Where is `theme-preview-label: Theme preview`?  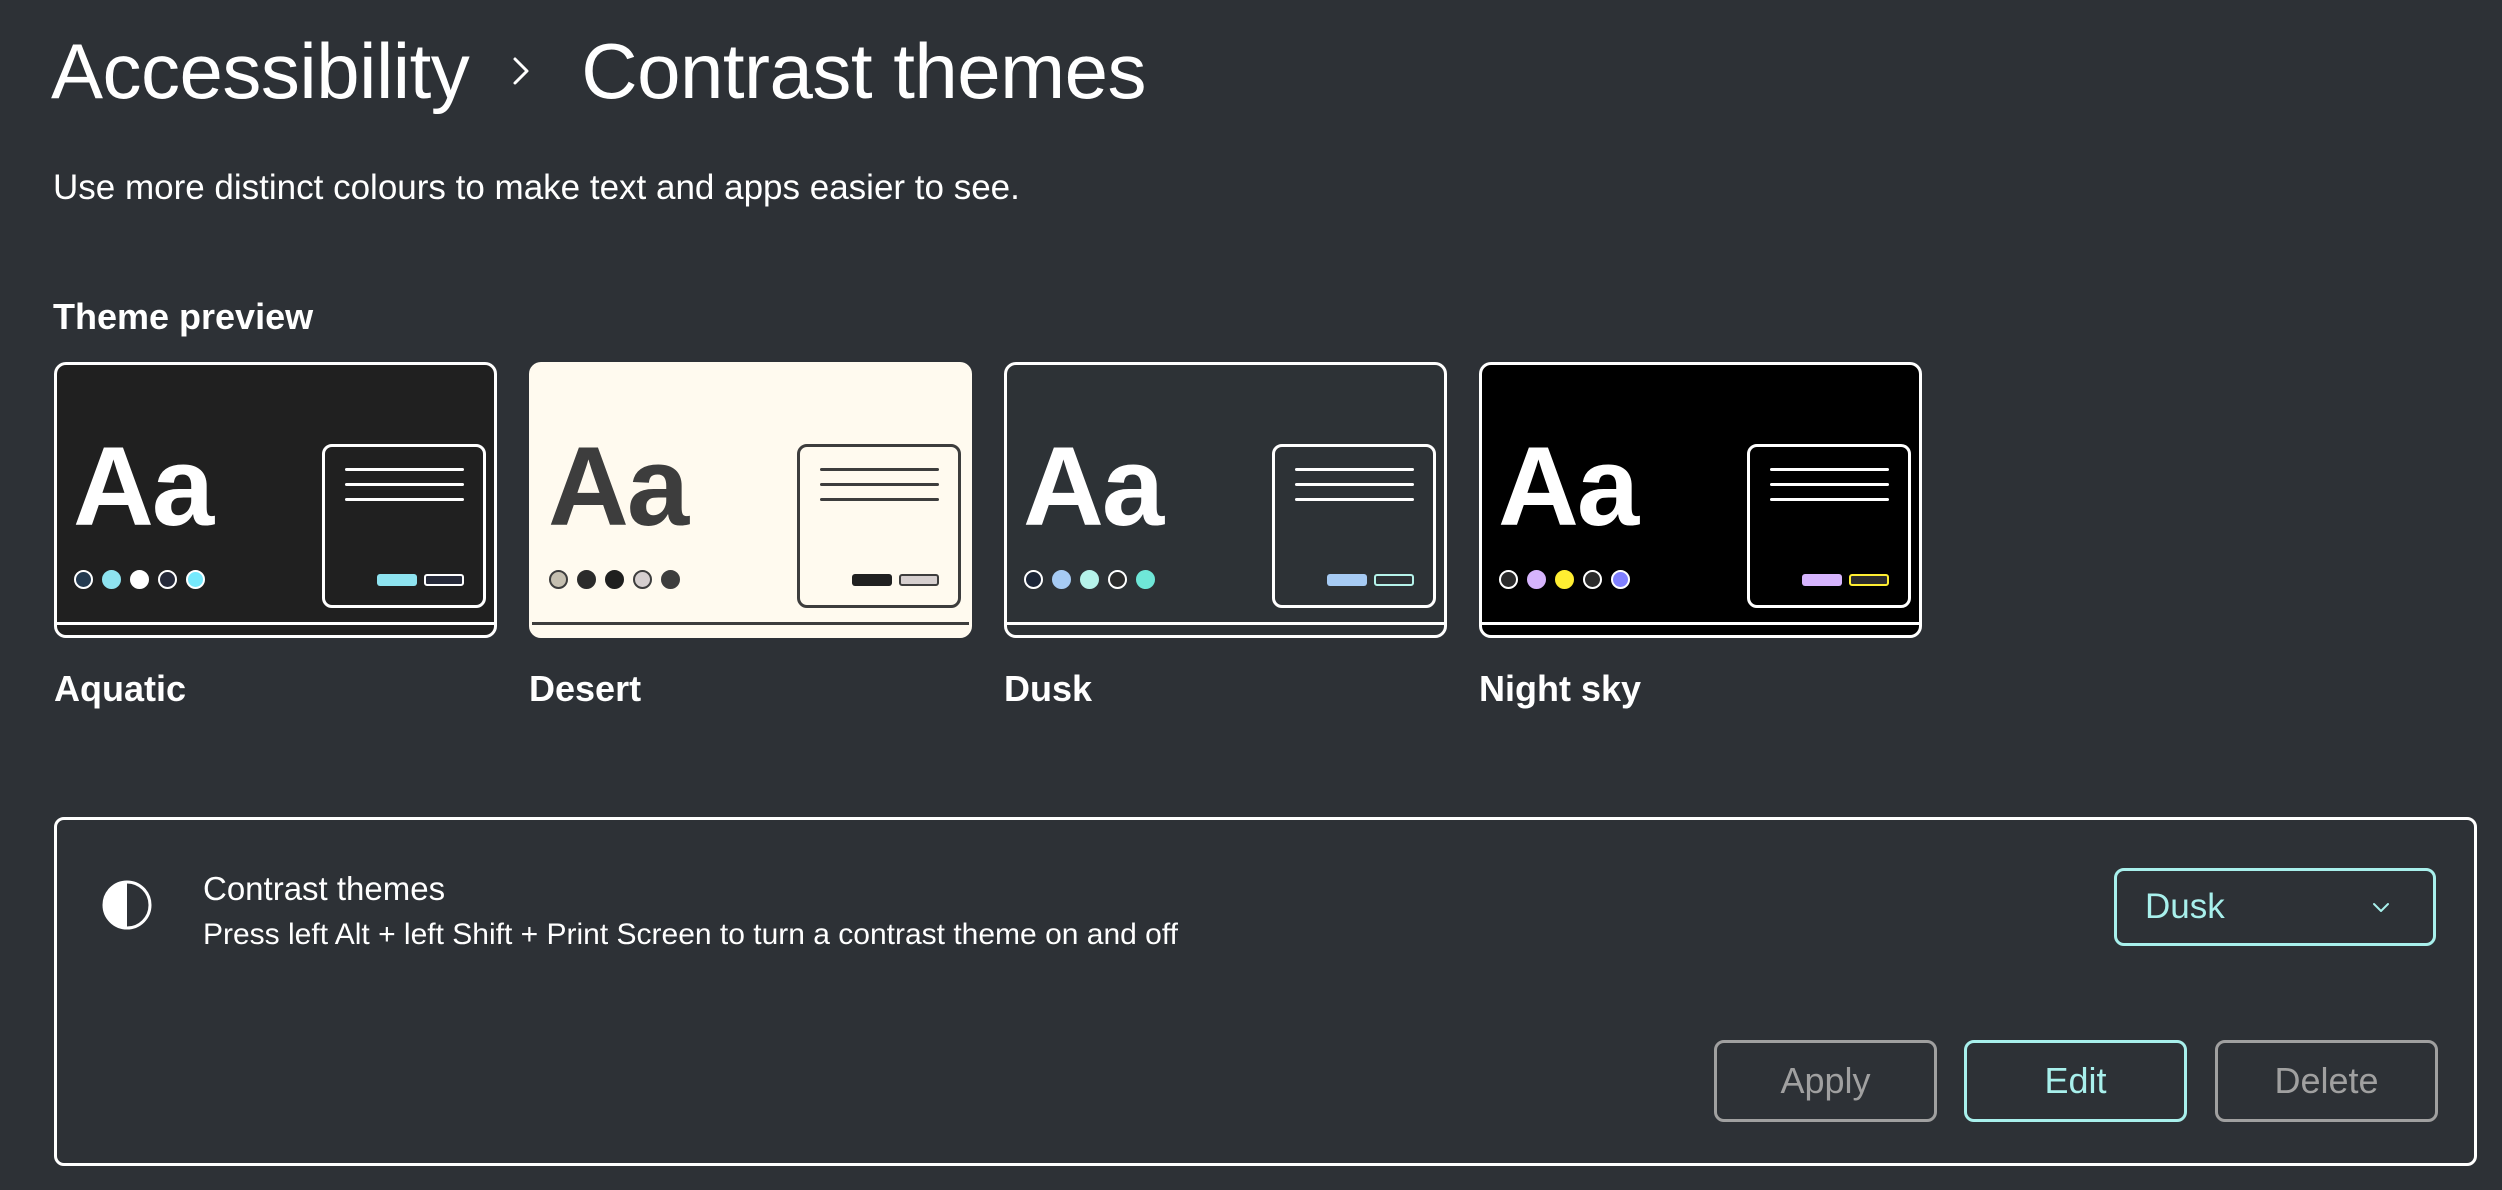
theme-preview-label: Theme preview is located at coordinates (183, 316).